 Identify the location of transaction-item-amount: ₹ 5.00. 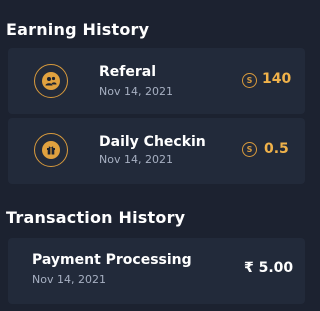
(269, 268).